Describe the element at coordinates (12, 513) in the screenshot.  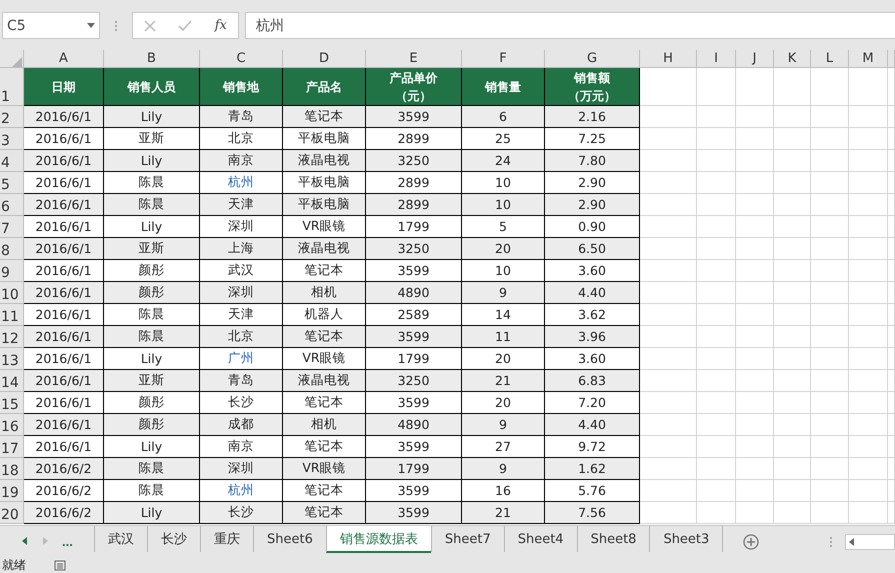
I see `row-header: 20` at that location.